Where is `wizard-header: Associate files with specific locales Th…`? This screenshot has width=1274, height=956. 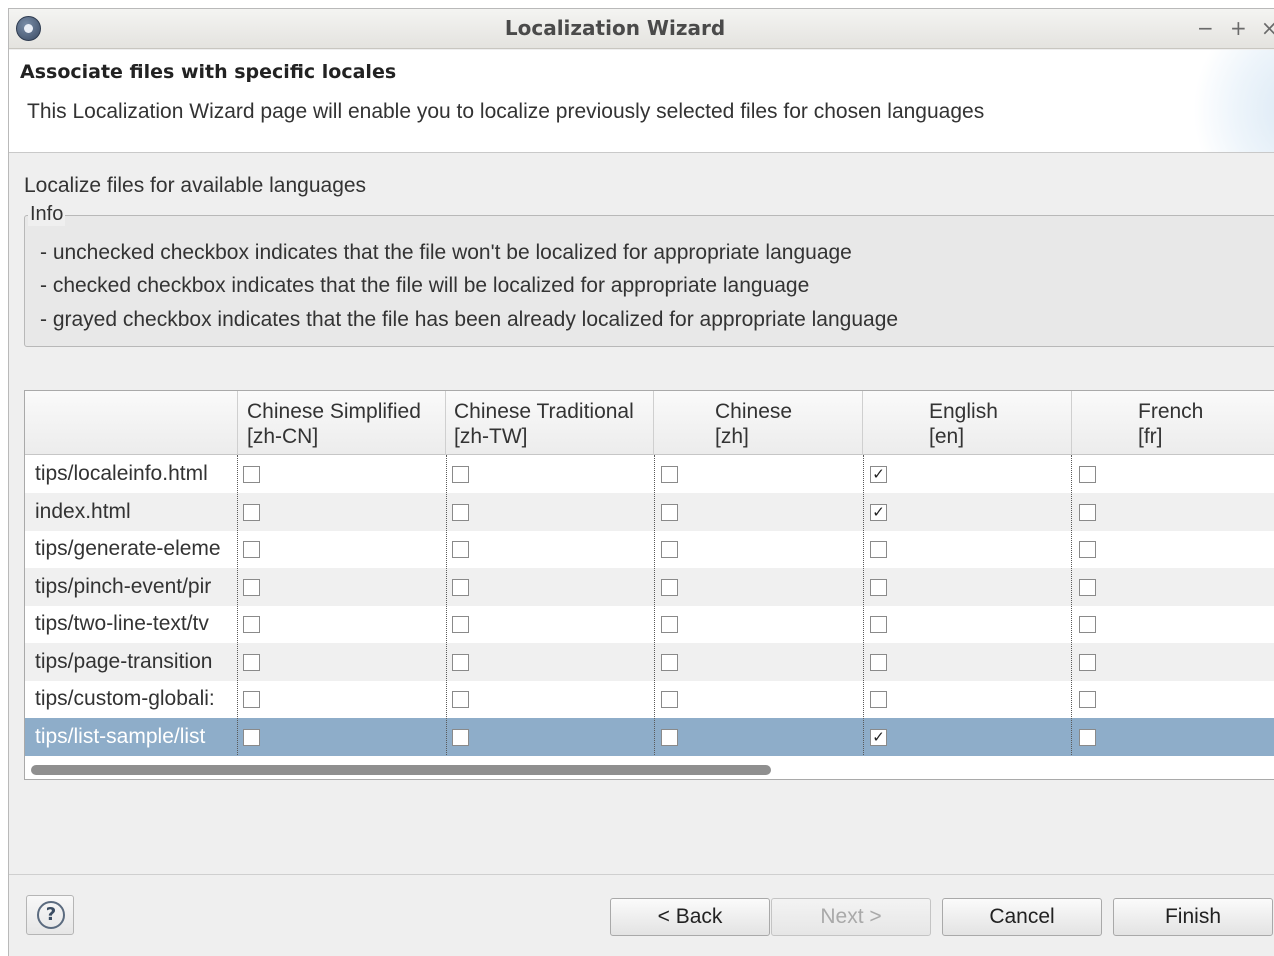 wizard-header: Associate files with specific locales Th… is located at coordinates (641, 101).